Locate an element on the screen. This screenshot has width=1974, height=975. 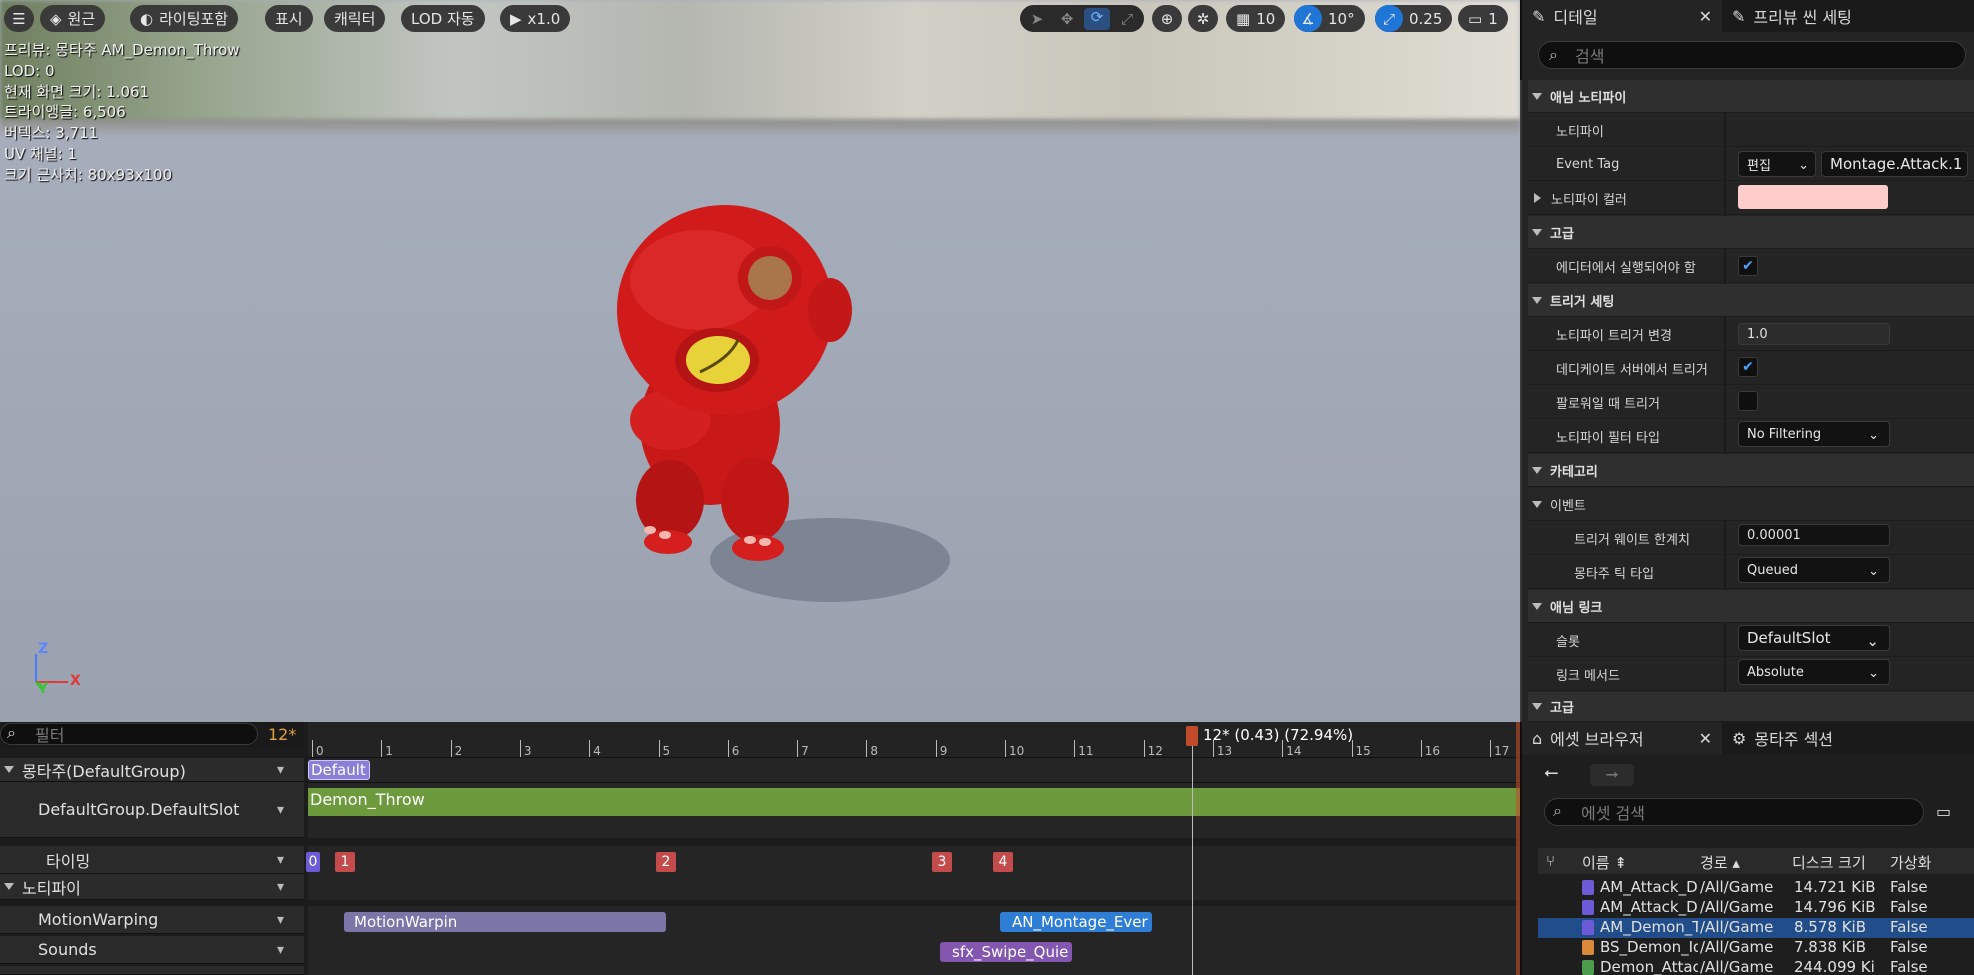
tab-asset-browser: ⌂ 에셋 브라우저 ✕ is located at coordinates (1622, 738).